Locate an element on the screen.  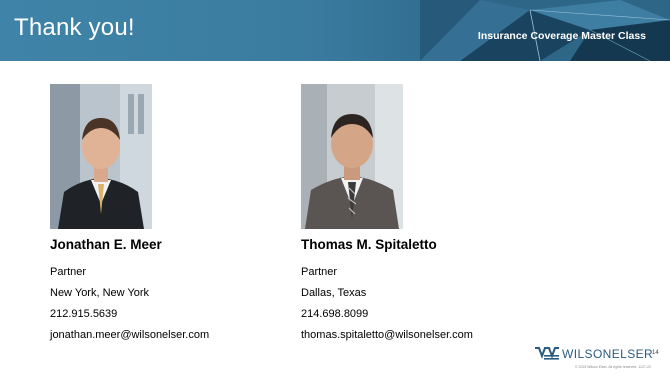
page-number: 14 is located at coordinates (655, 353).